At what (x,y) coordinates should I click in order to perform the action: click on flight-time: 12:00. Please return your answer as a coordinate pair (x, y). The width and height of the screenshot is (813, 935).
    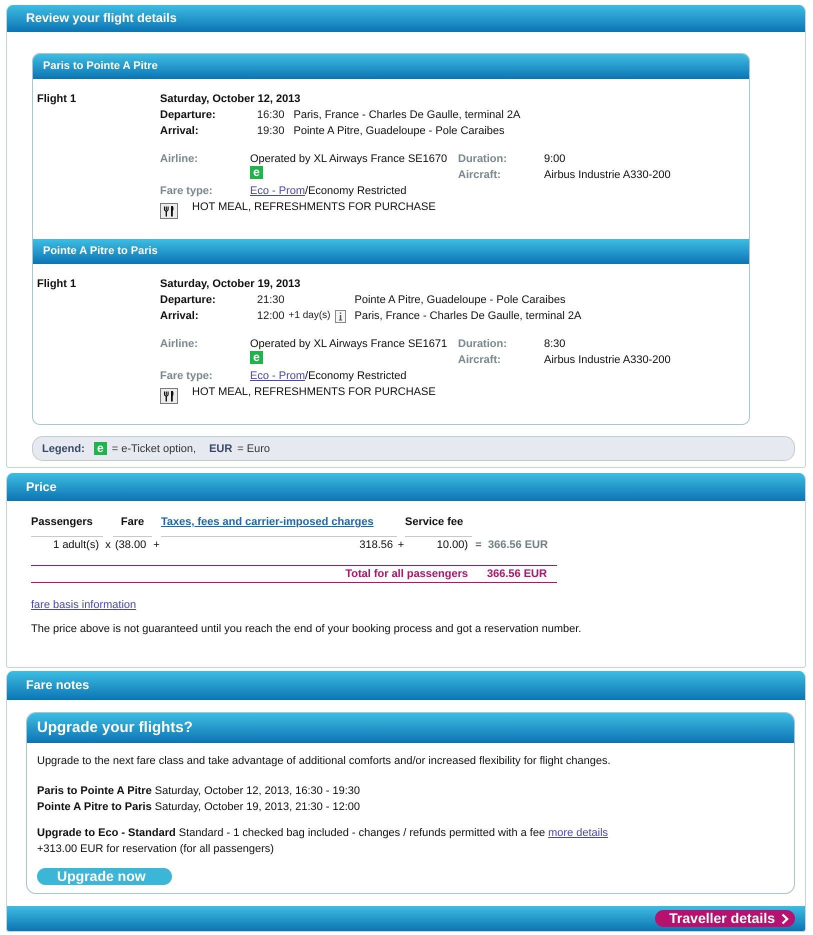
    Looking at the image, I should click on (271, 316).